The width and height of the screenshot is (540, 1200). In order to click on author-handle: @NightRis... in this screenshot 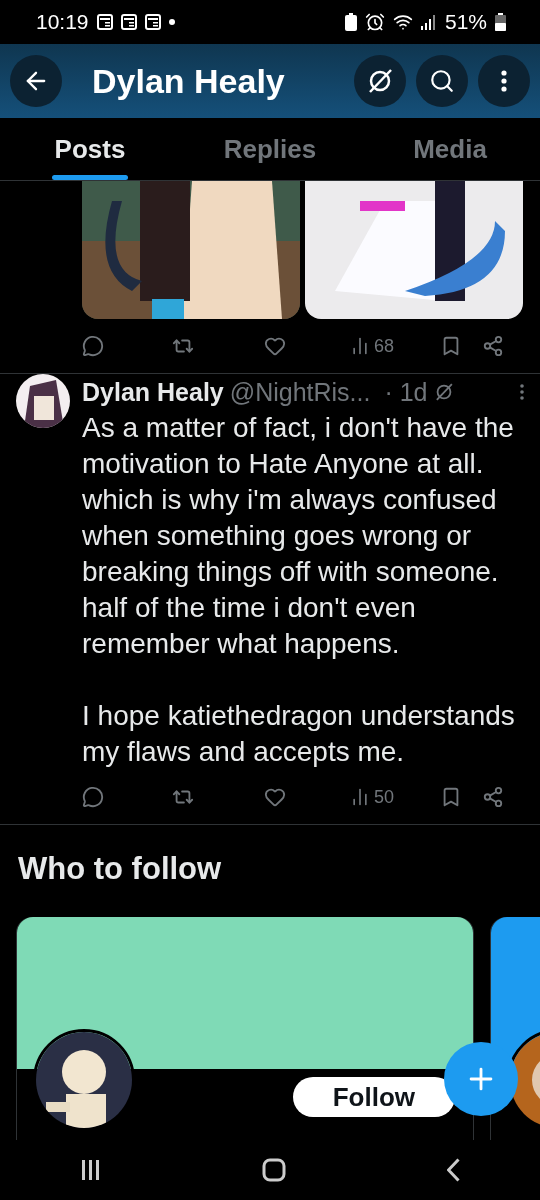, I will do `click(300, 392)`.